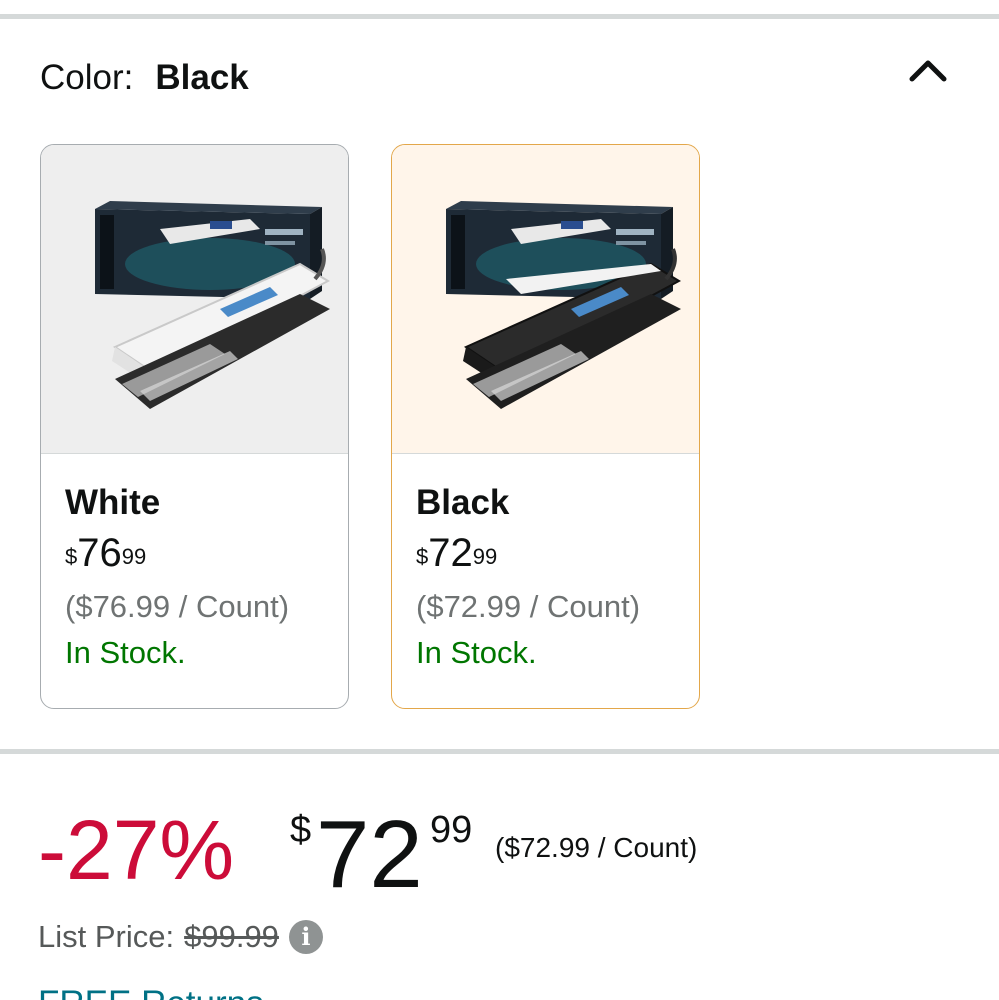 The height and width of the screenshot is (1000, 999). Describe the element at coordinates (557, 553) in the screenshot. I see `swatch-price: $7299` at that location.